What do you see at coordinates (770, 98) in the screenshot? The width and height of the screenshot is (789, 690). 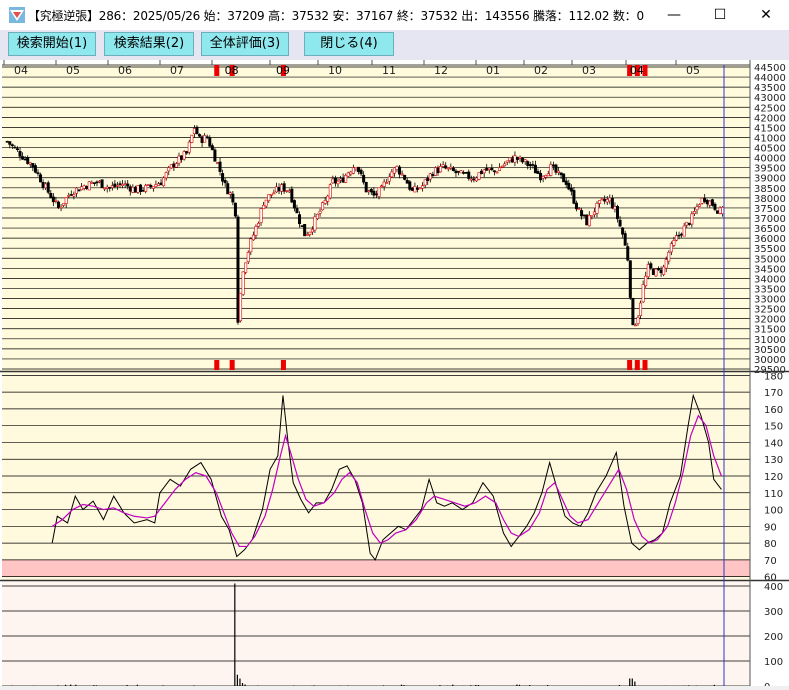 I see `price-tick-label: 43000` at bounding box center [770, 98].